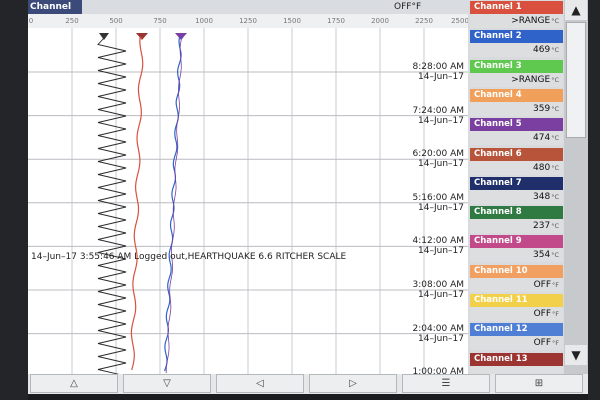  I want to click on channel-value: 348°C, so click(516, 197).